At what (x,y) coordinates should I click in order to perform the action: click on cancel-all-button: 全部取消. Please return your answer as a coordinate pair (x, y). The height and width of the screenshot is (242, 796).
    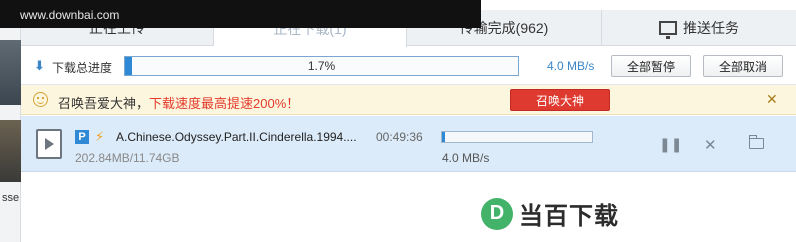
    Looking at the image, I should click on (743, 66).